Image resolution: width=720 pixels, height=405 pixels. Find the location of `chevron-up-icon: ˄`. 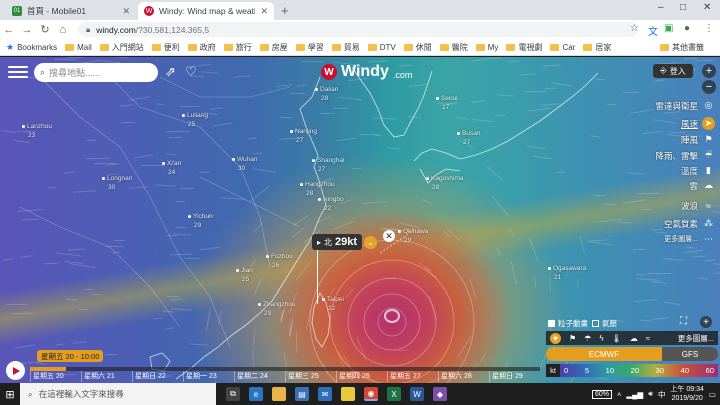

chevron-up-icon: ˄ is located at coordinates (619, 394).